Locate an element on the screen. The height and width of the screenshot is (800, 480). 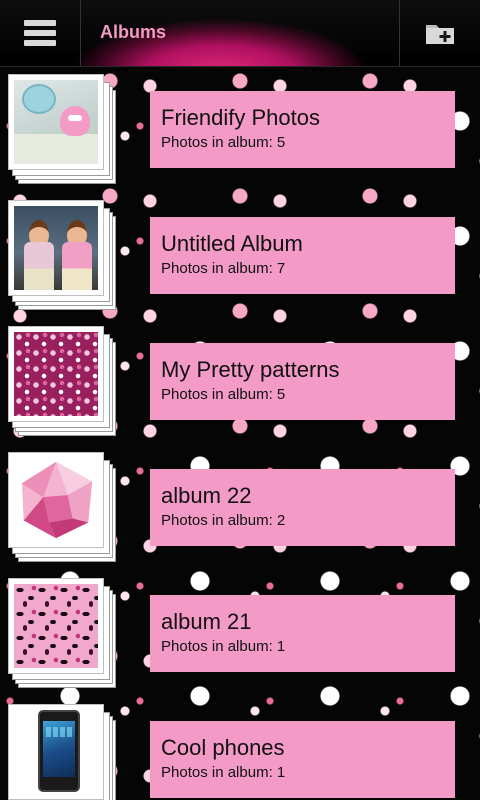
pink-floral-pattern is located at coordinates (56, 374).